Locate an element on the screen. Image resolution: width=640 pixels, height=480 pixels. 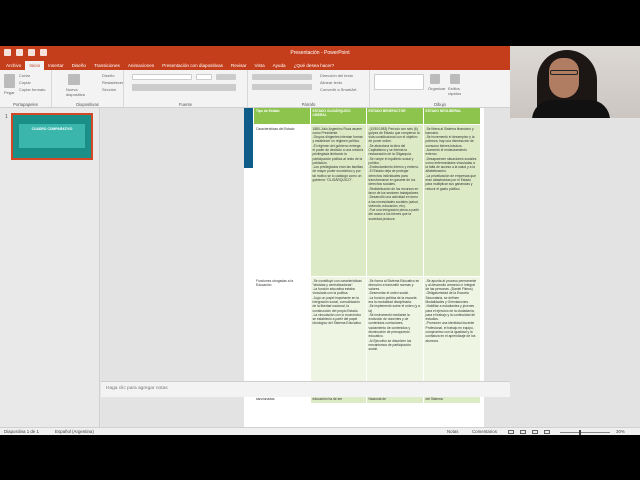
language-indicator: Español (Argentina) is located at coordinates (74, 431).